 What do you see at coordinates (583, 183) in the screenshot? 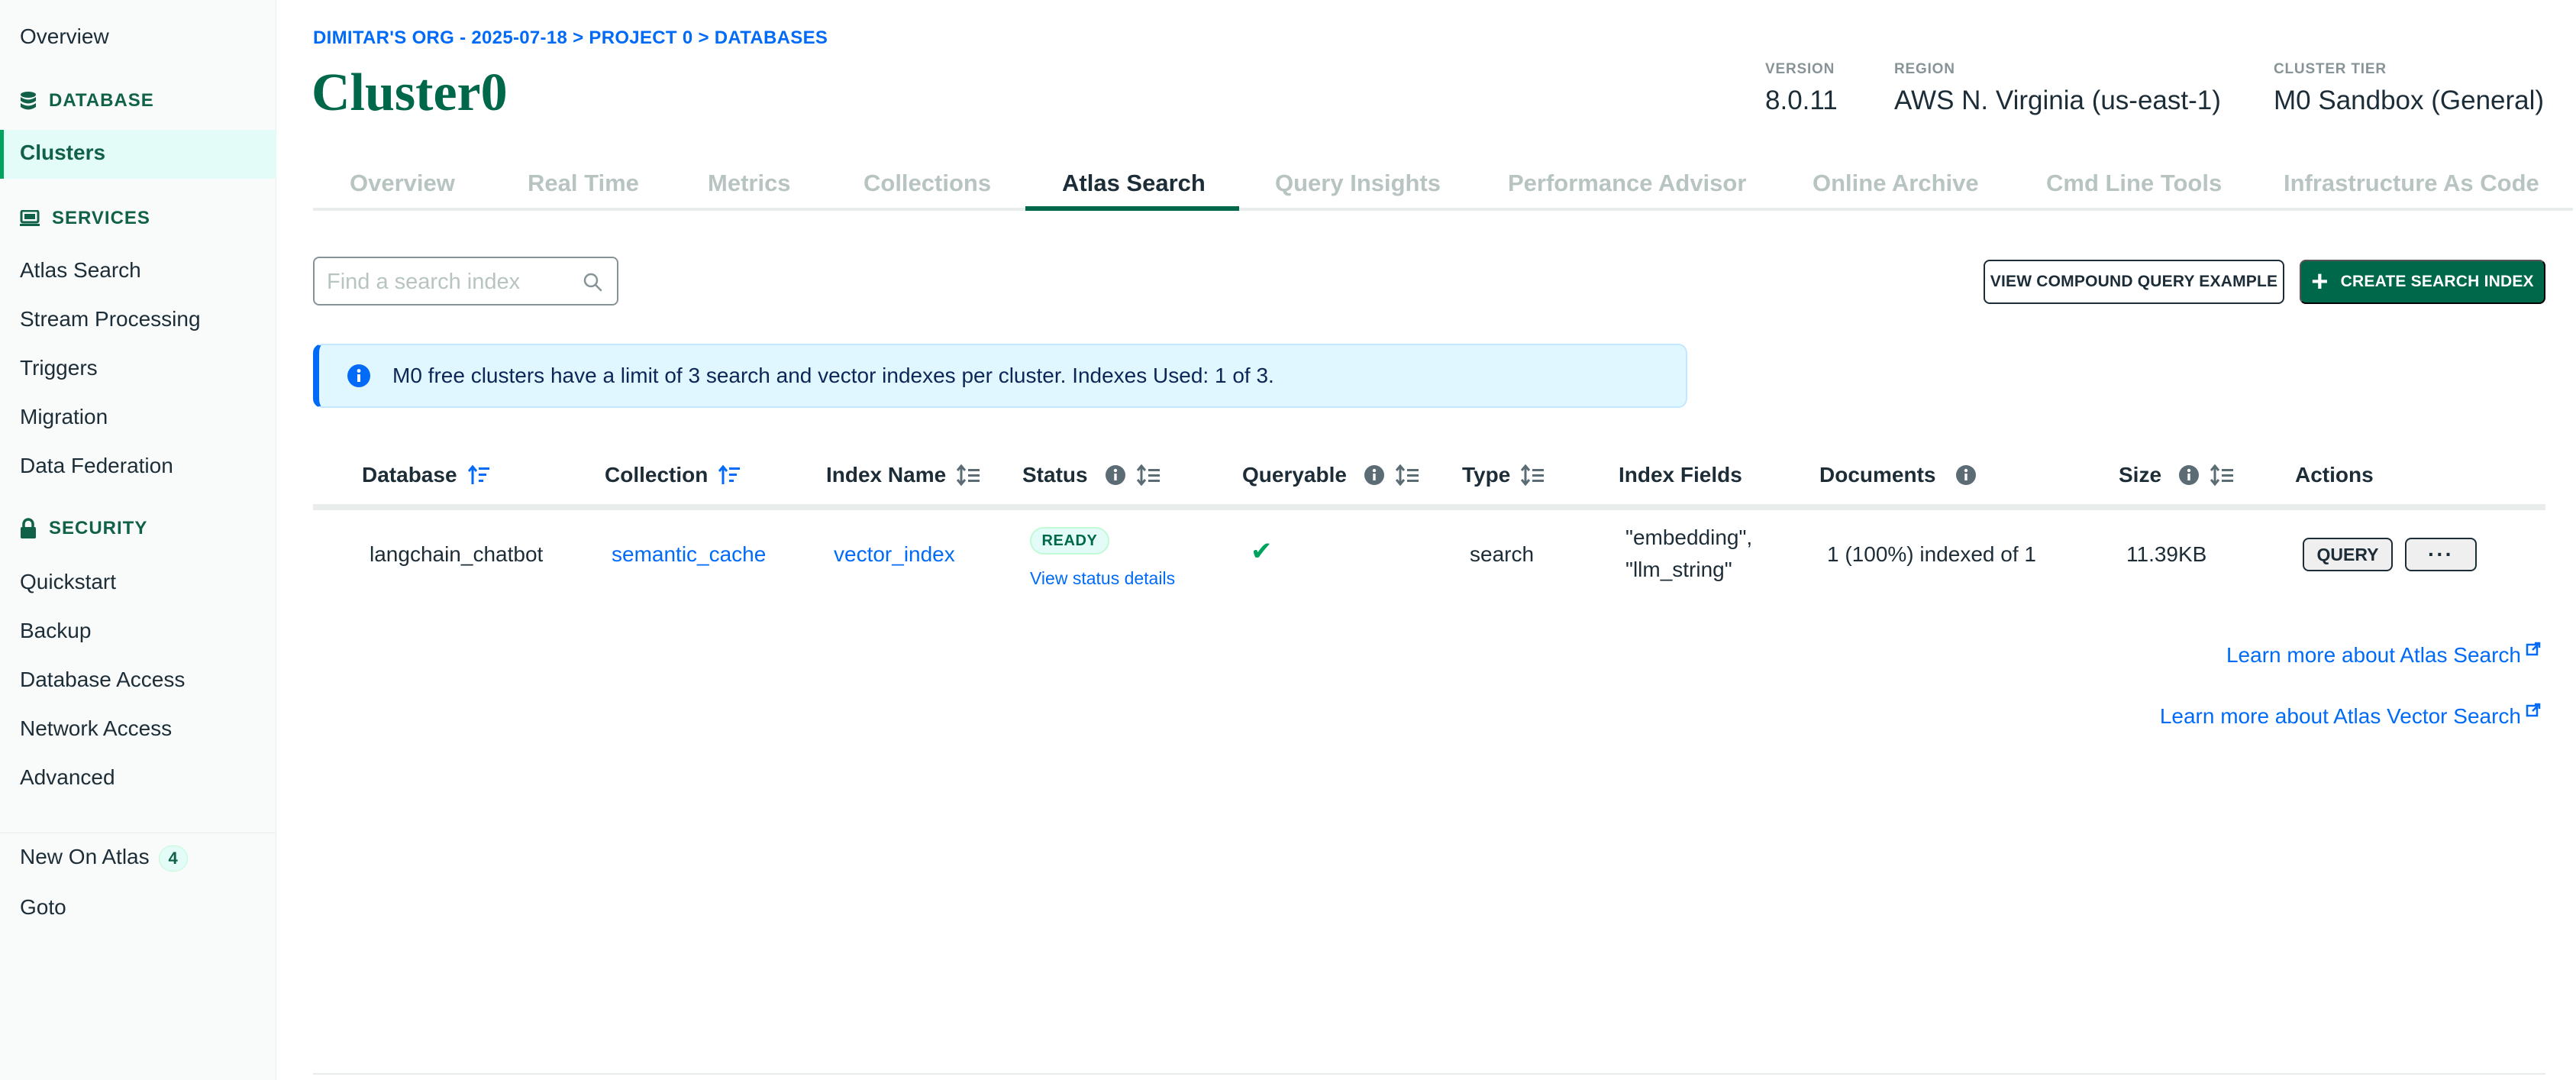
I see `tab-real-time: Real Time` at bounding box center [583, 183].